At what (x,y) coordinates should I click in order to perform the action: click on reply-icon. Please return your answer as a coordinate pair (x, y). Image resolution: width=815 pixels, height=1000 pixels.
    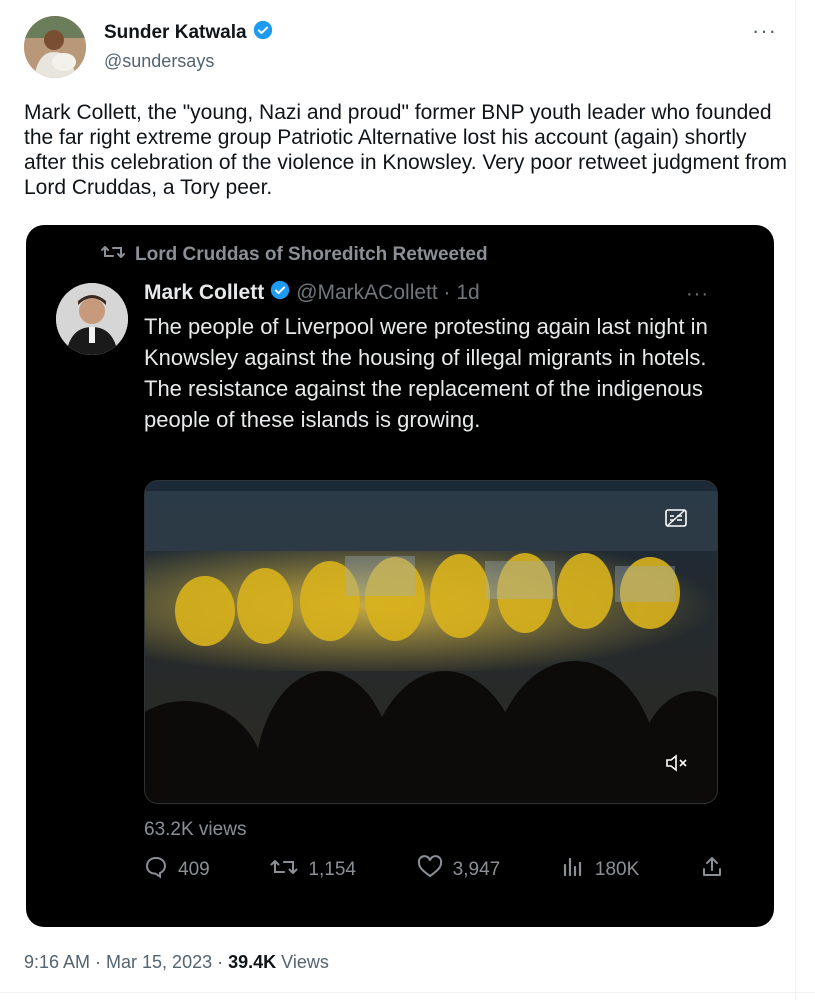
    Looking at the image, I should click on (156, 870).